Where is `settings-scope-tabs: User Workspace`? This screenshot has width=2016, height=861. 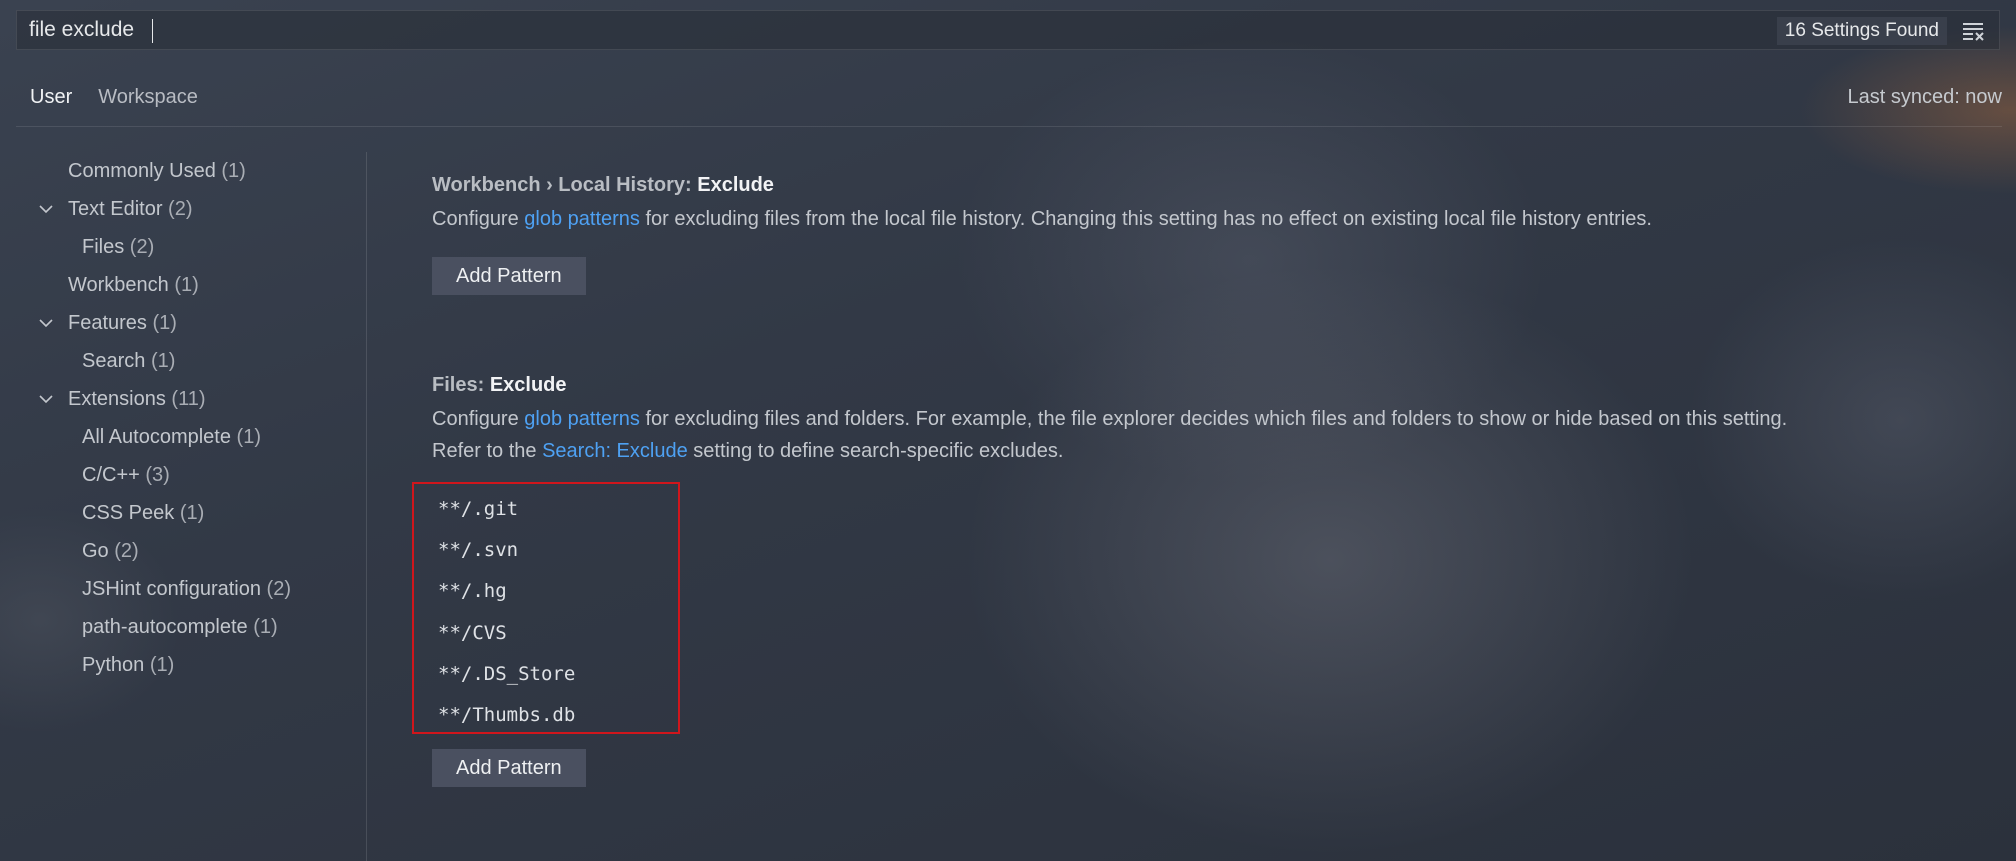
settings-scope-tabs: User Workspace is located at coordinates (114, 97).